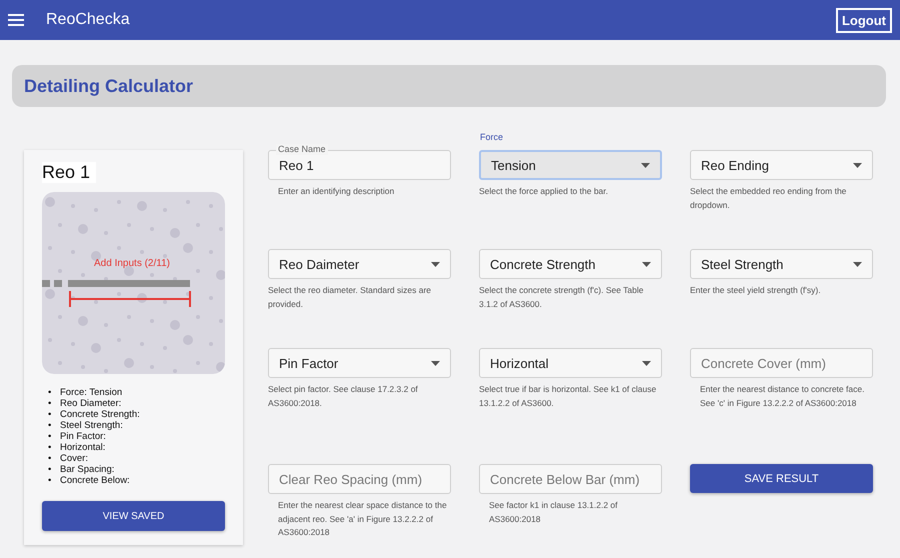 The image size is (900, 558). Describe the element at coordinates (88, 20) in the screenshot. I see `app-title: ReoChecka` at that location.